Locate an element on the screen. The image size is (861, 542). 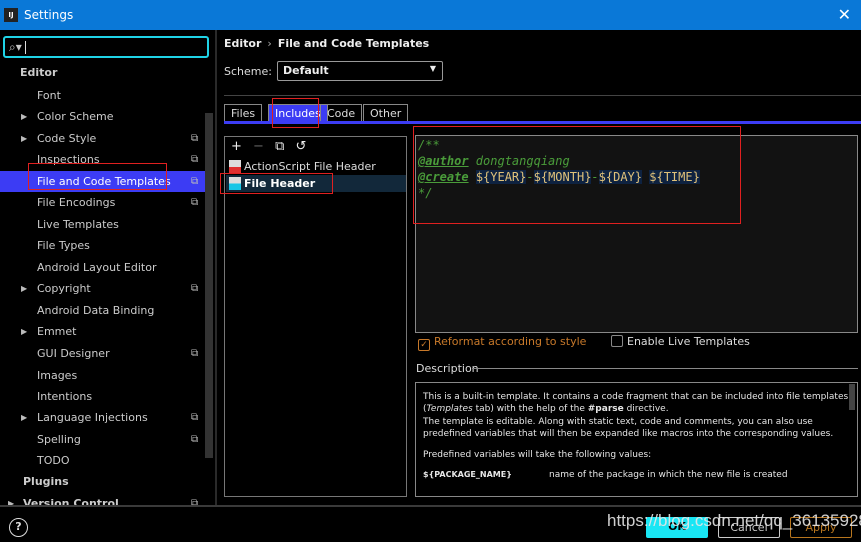
remove-icon: − is located at coordinates (258, 146).